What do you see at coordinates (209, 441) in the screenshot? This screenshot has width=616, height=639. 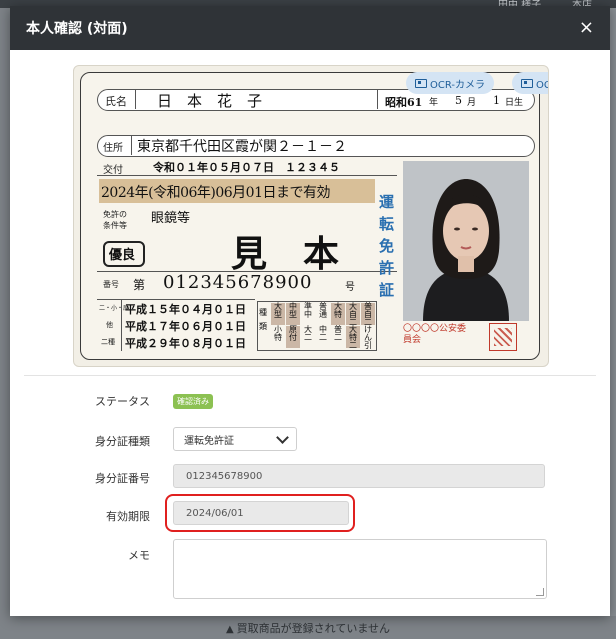 I see `id-type-value: 運転免許証` at bounding box center [209, 441].